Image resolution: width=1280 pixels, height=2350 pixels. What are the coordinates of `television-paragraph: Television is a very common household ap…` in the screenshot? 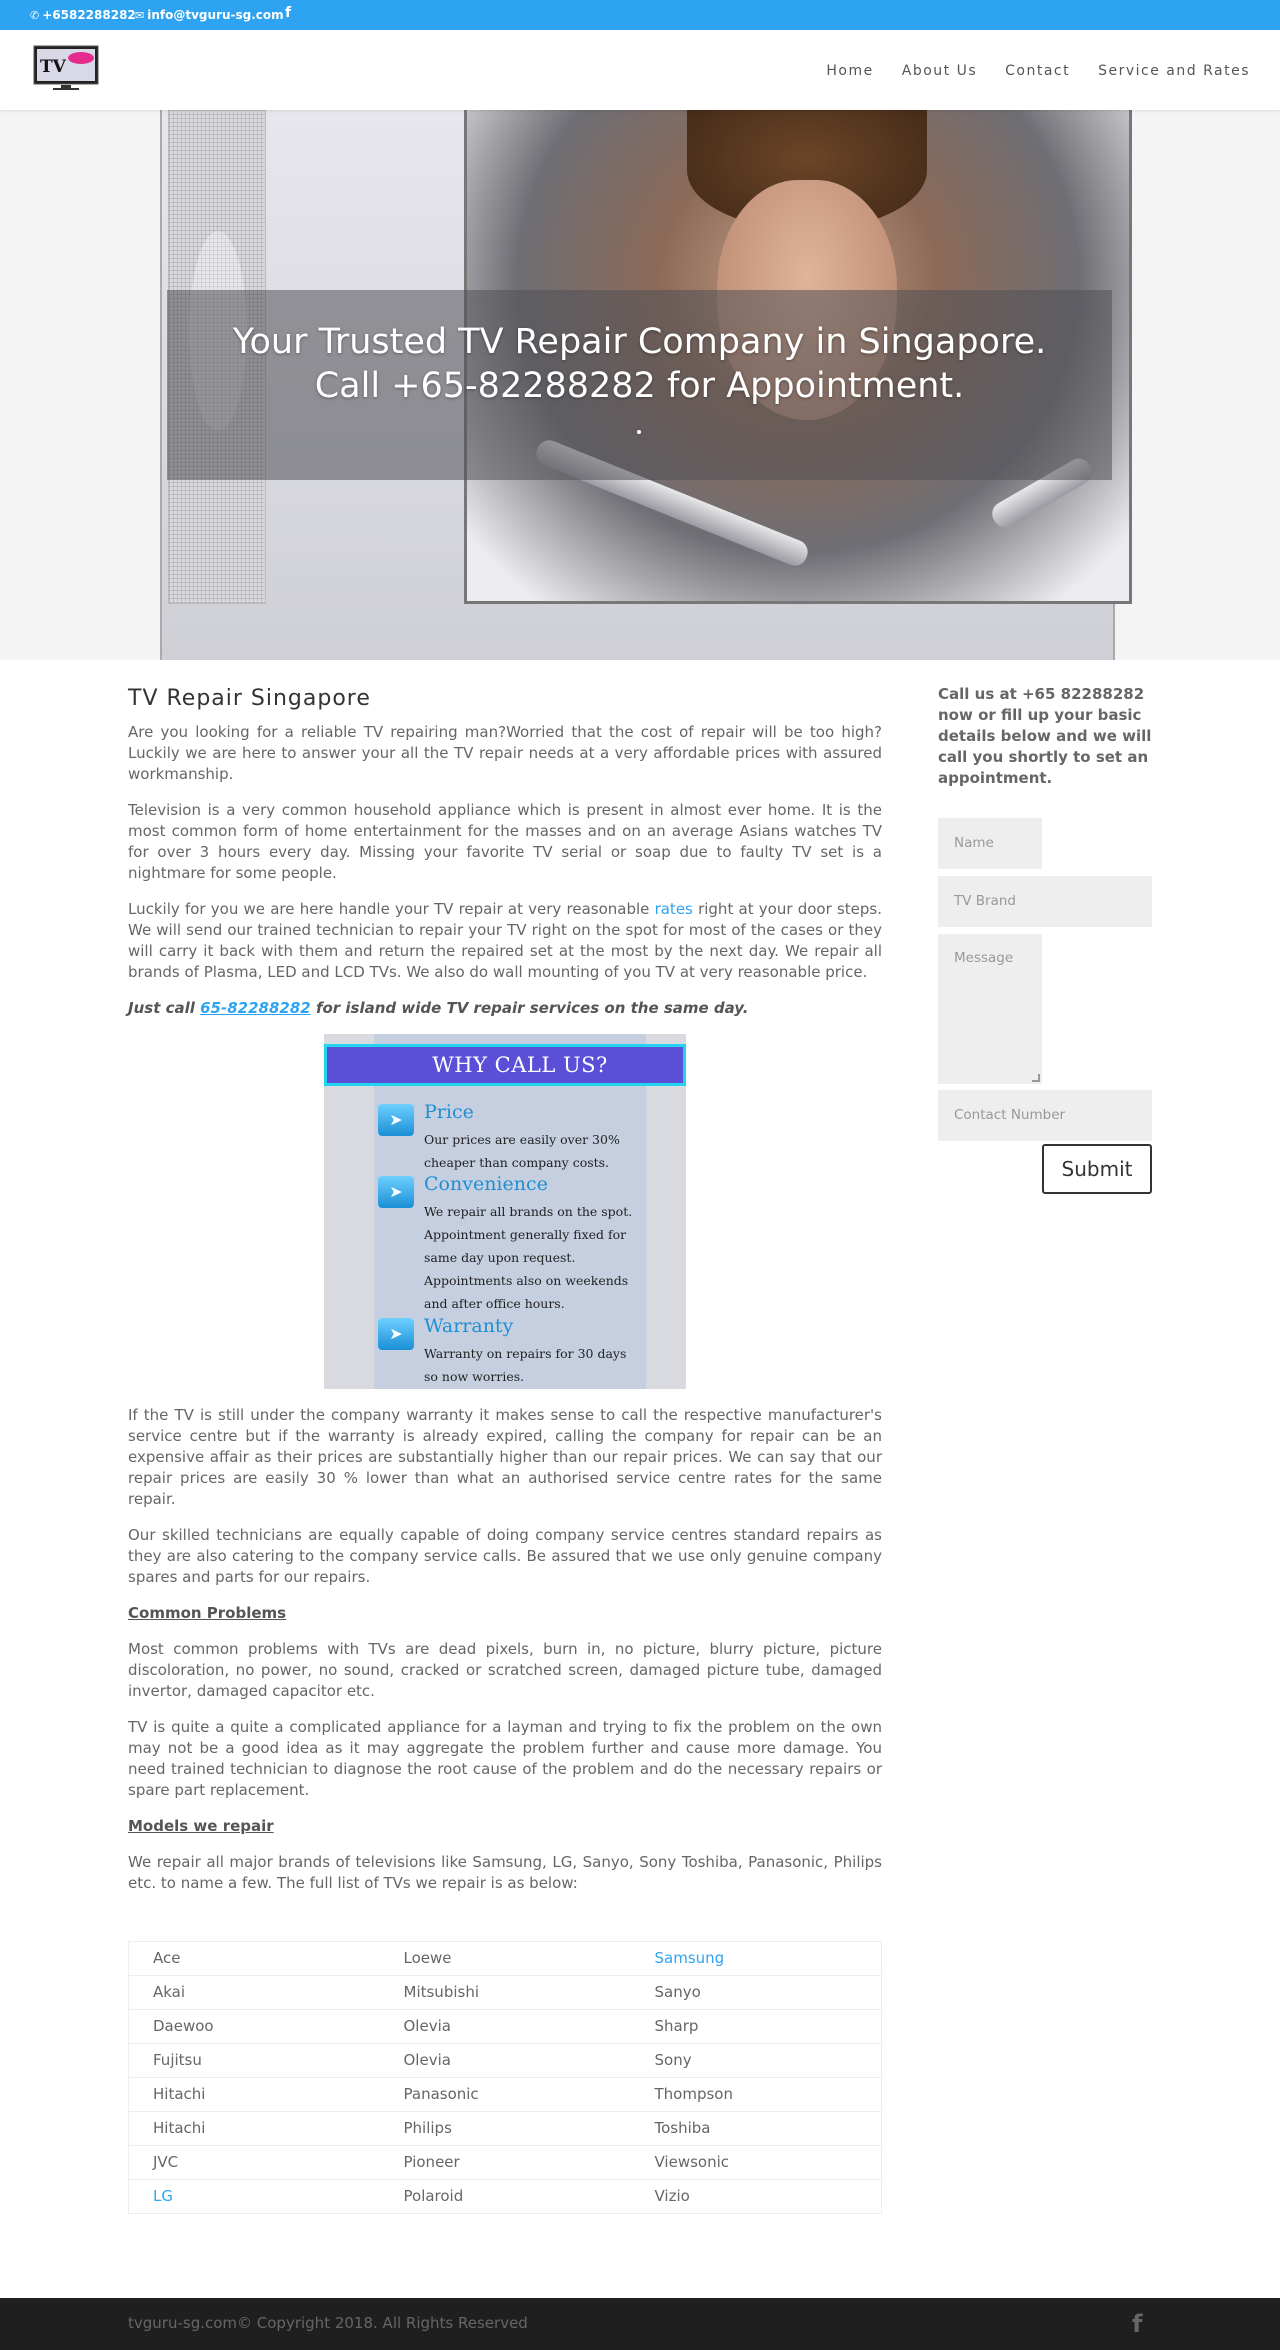 It's located at (505, 841).